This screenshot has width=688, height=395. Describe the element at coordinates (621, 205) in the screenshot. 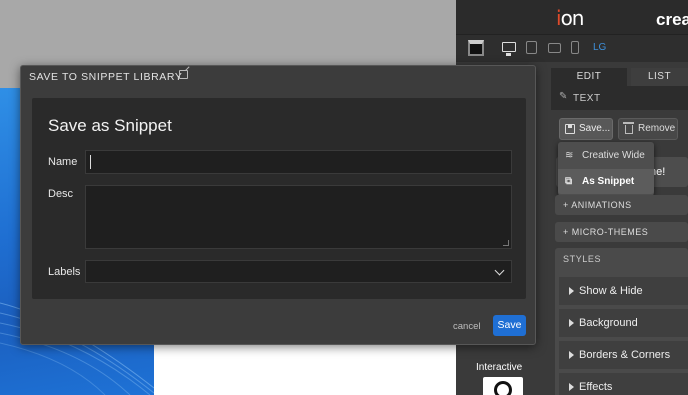

I see `animations-section: + ANIMATIONS` at that location.